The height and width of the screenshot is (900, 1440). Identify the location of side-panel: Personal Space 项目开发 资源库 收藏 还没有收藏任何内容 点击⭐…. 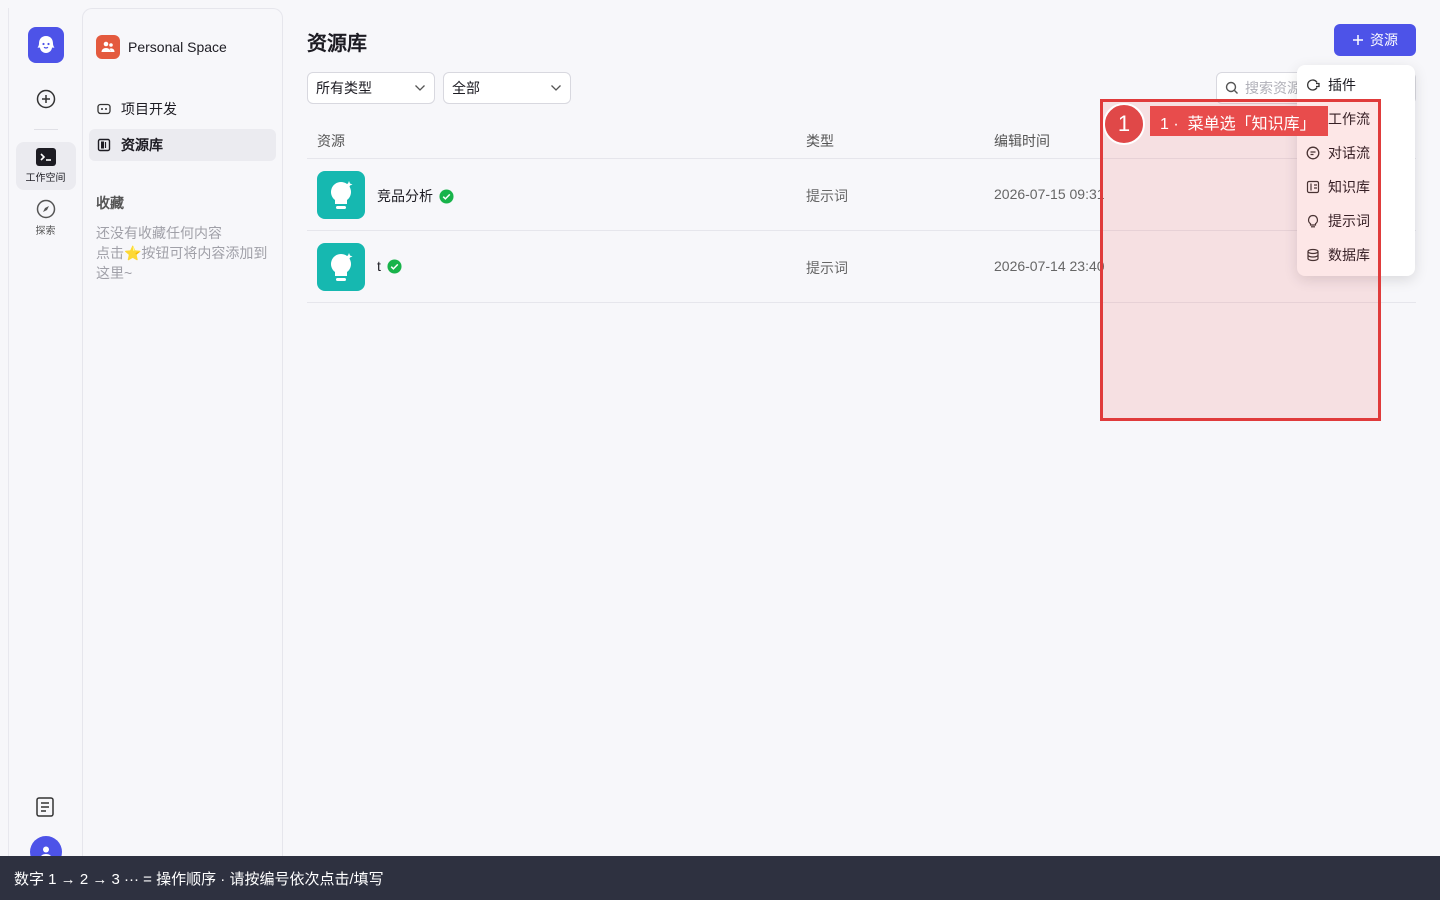
(182, 432).